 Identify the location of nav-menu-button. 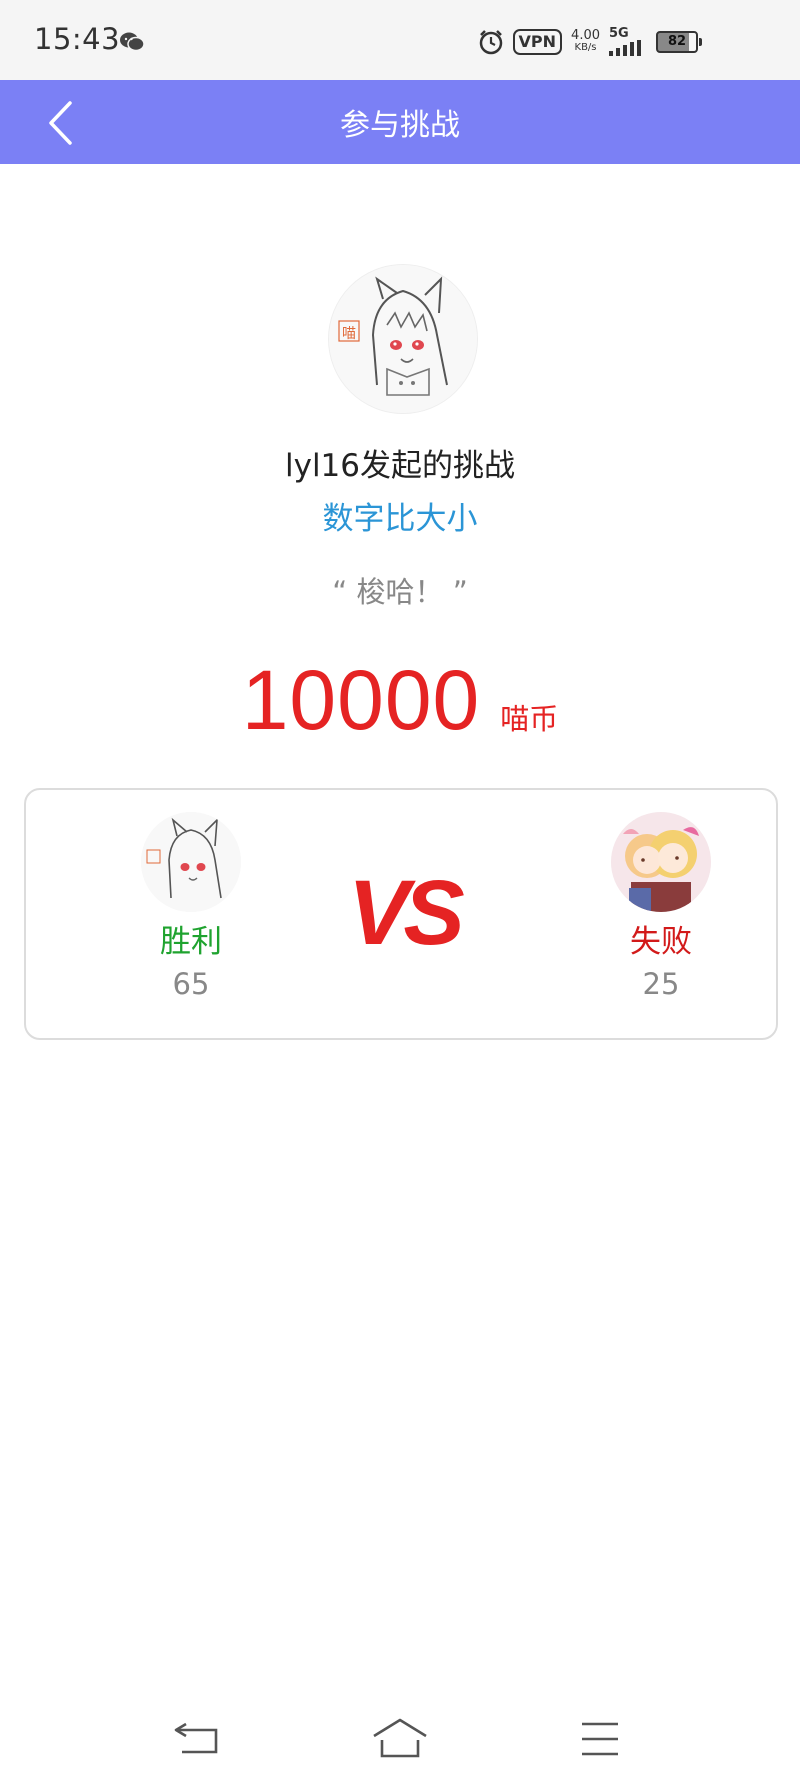
(600, 1739).